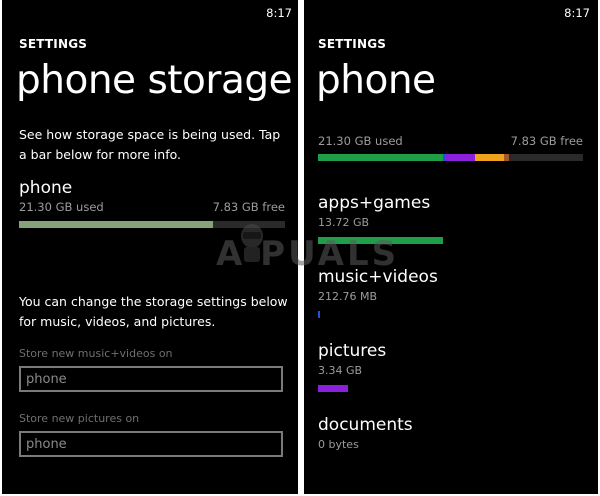 The width and height of the screenshot is (600, 496). Describe the element at coordinates (489, 157) in the screenshot. I see `storage-segment-other` at that location.